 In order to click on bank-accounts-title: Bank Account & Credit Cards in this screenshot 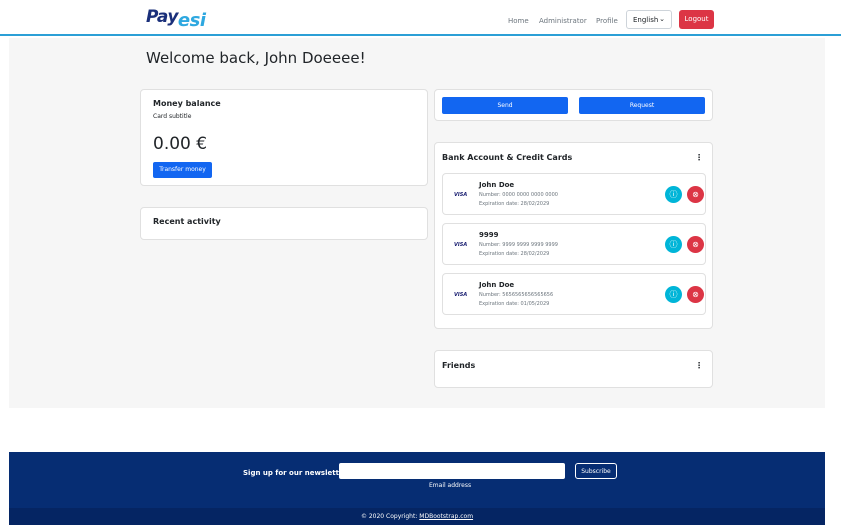, I will do `click(507, 157)`.